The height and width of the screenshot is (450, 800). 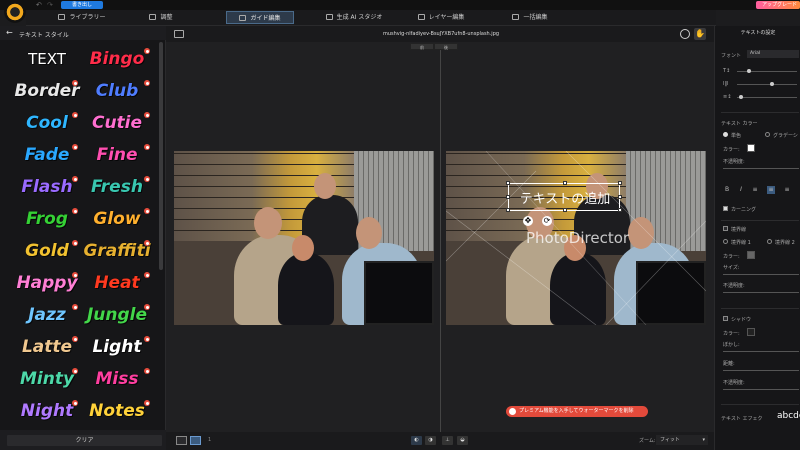 I want to click on border-opacity-slider, so click(x=761, y=292).